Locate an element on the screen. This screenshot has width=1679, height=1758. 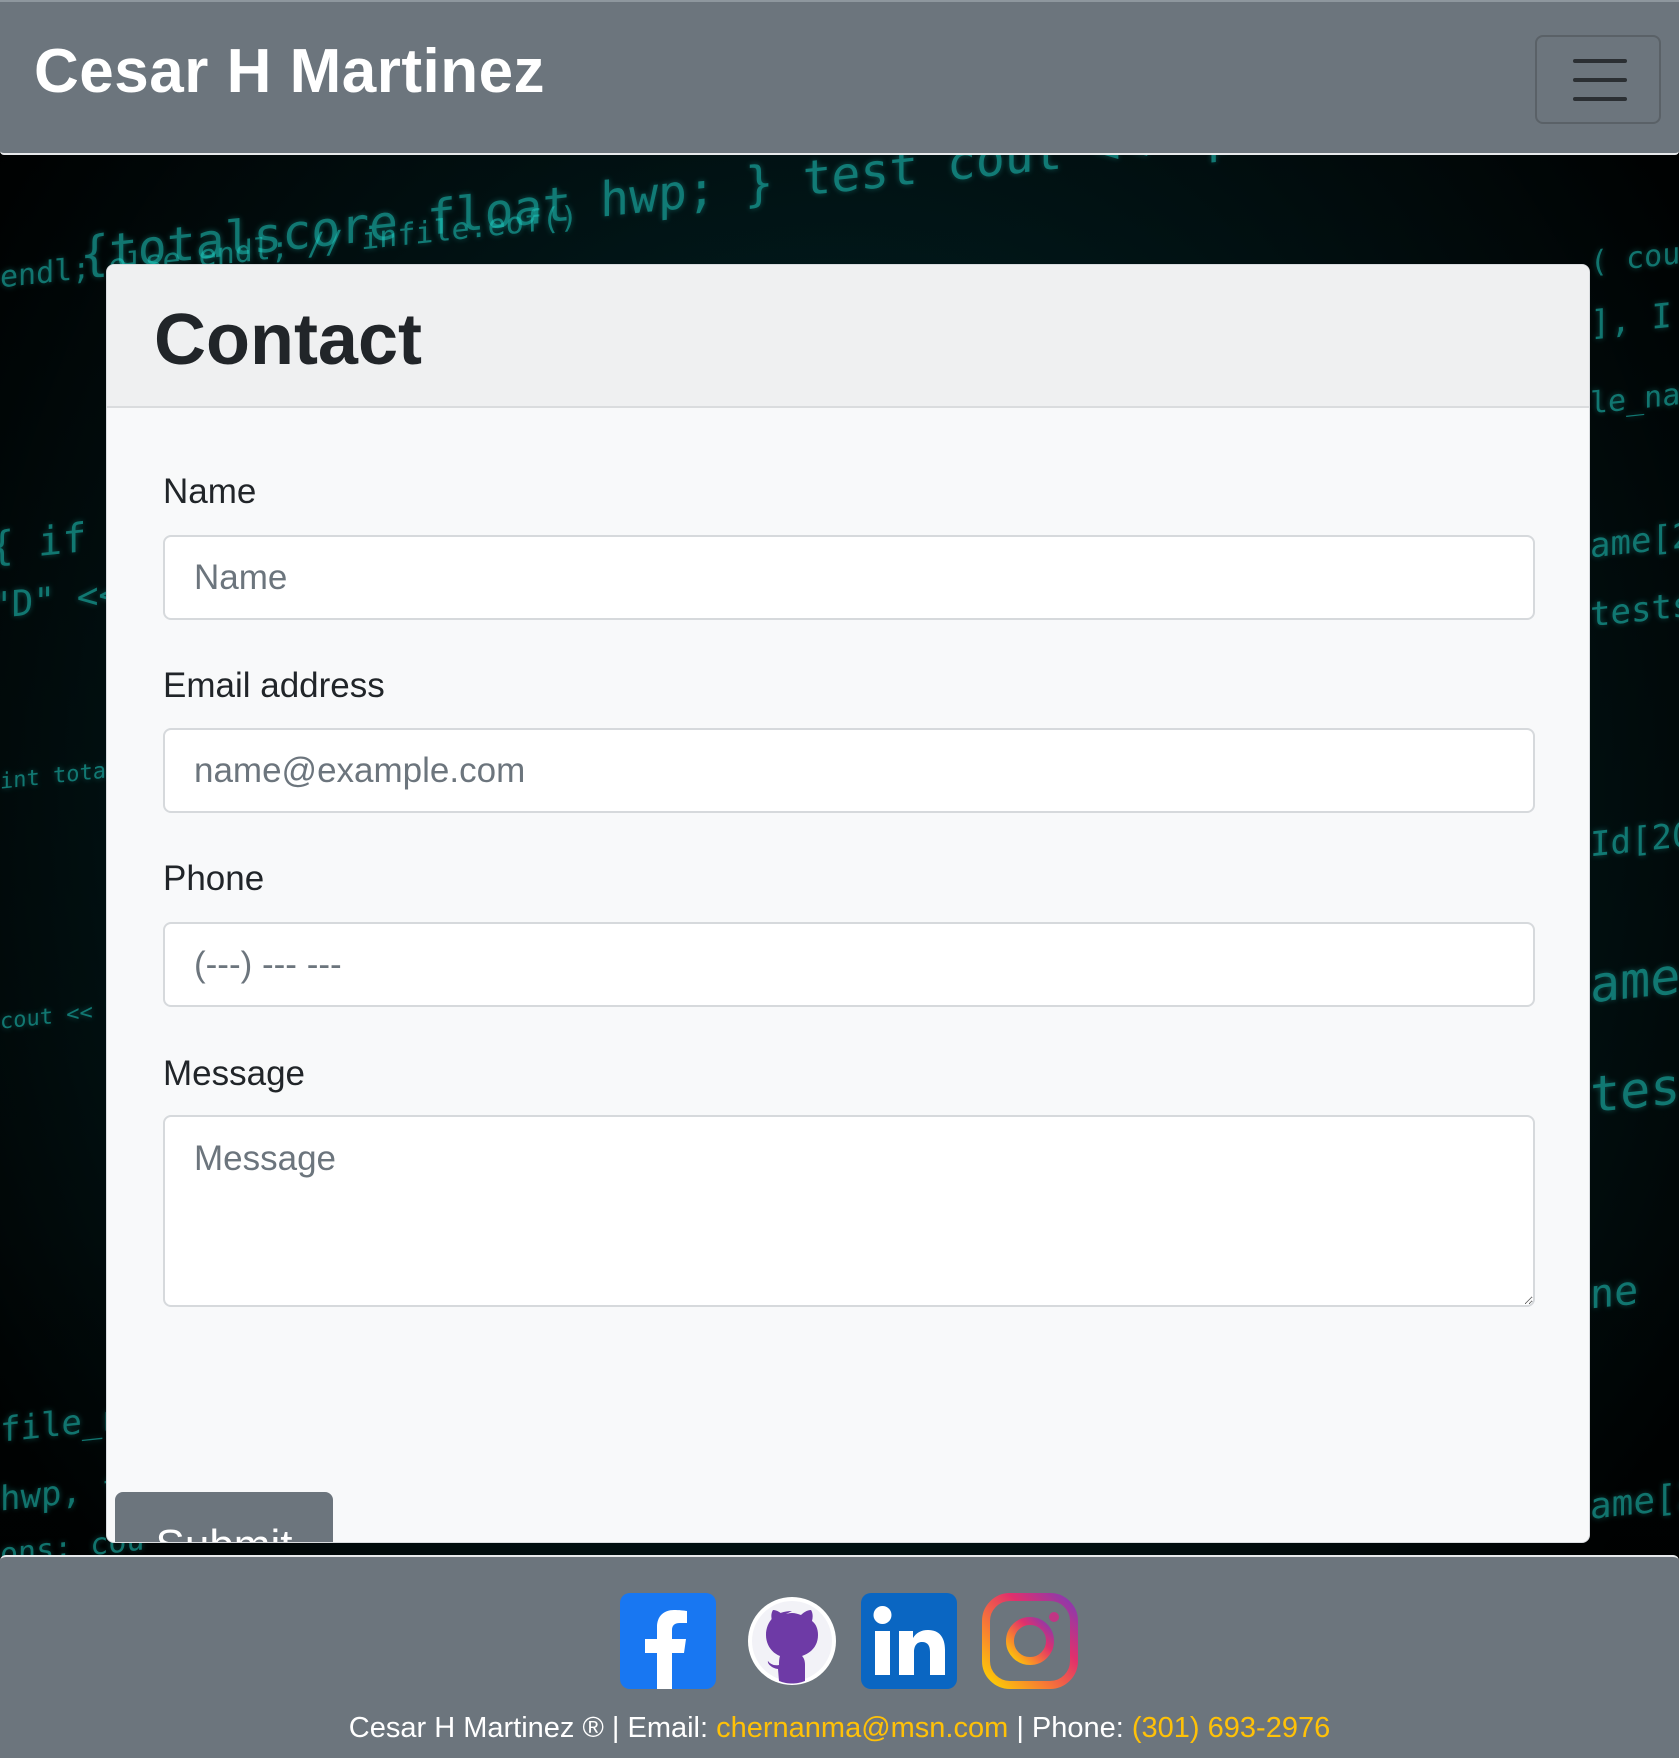
phone-label: Phone is located at coordinates (214, 878).